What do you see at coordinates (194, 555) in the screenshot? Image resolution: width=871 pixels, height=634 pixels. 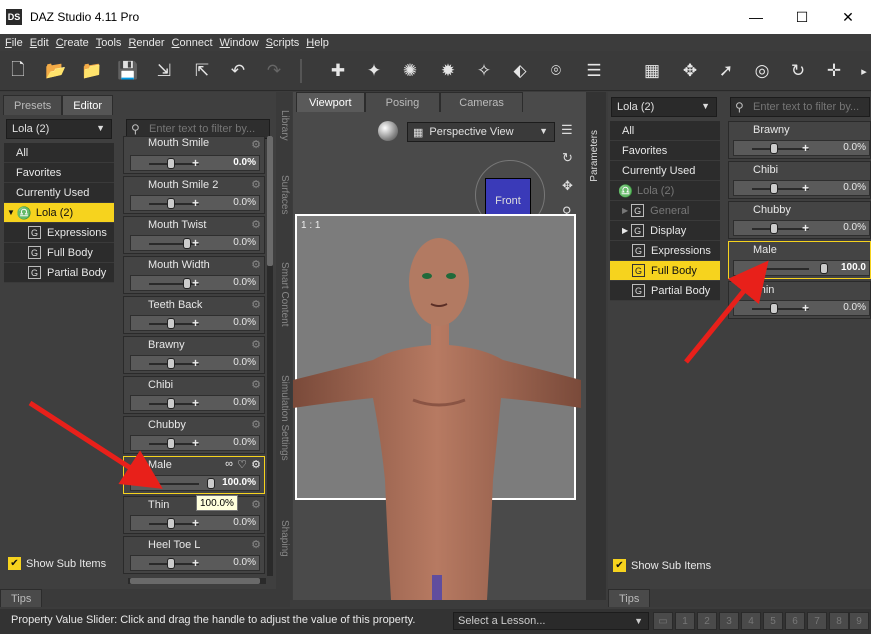 I see `property-slider-heel-toe-l: Heel Toe L ⚙ - + 0.0%` at bounding box center [194, 555].